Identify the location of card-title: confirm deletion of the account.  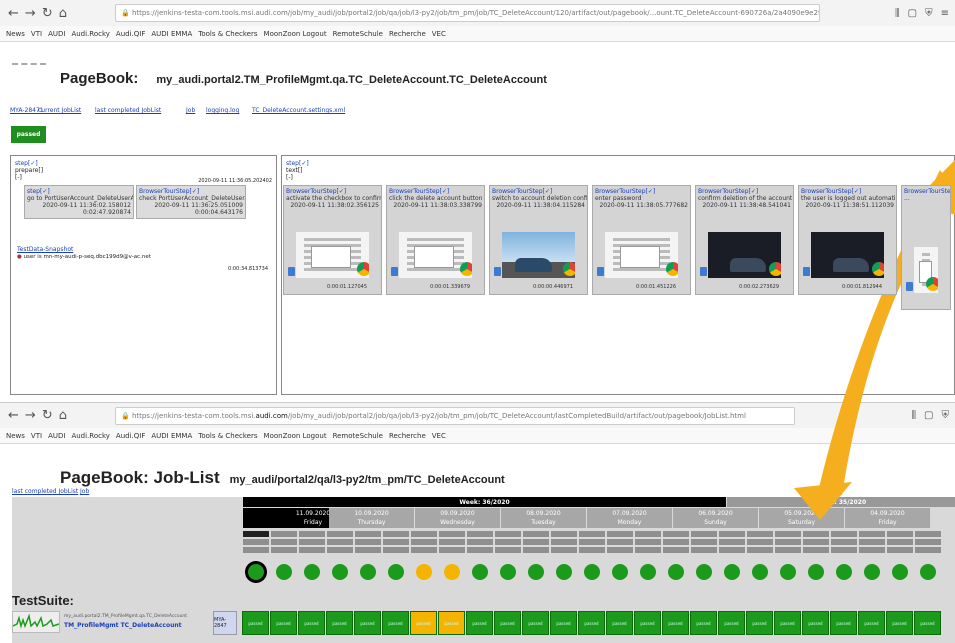
(745, 198).